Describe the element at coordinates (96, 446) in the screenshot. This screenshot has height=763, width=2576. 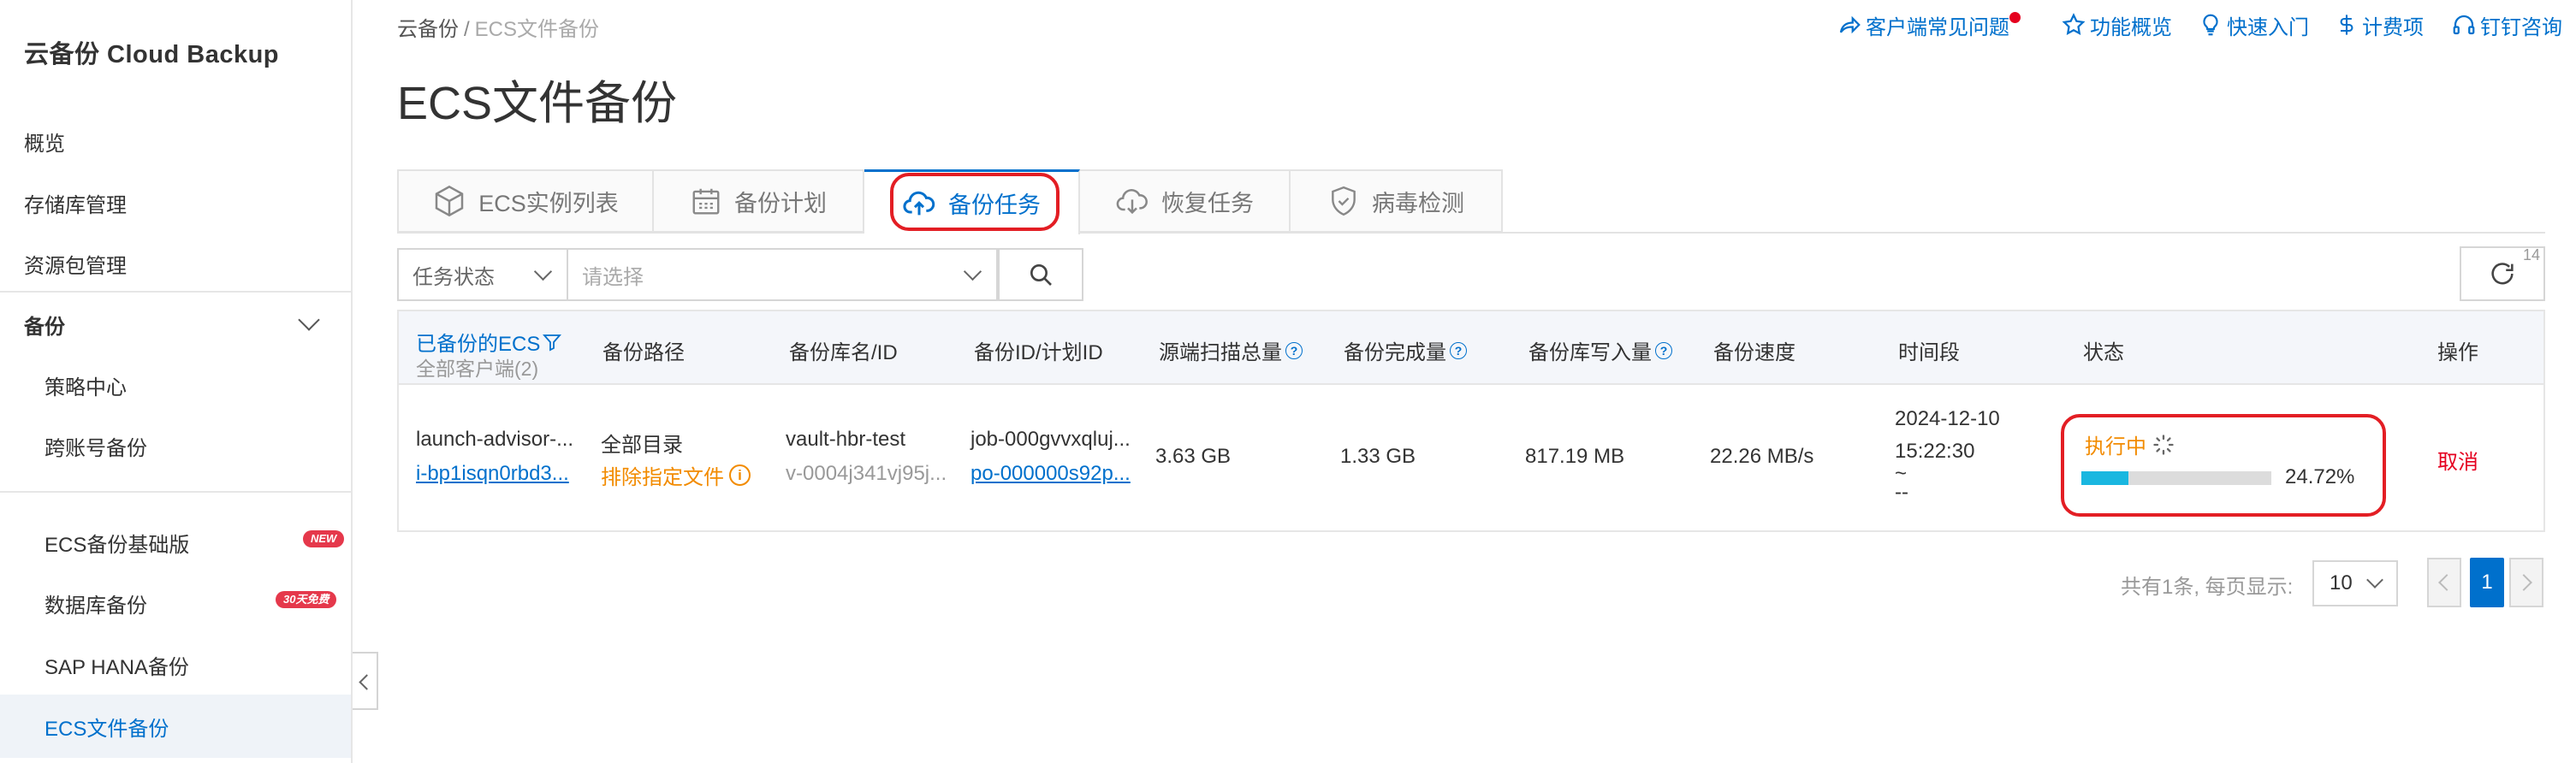
I see `sidebar-item-cross-account: 跨账号备份` at that location.